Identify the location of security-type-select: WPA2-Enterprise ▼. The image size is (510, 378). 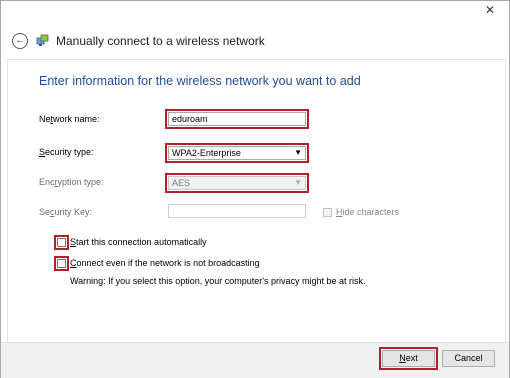
(237, 153).